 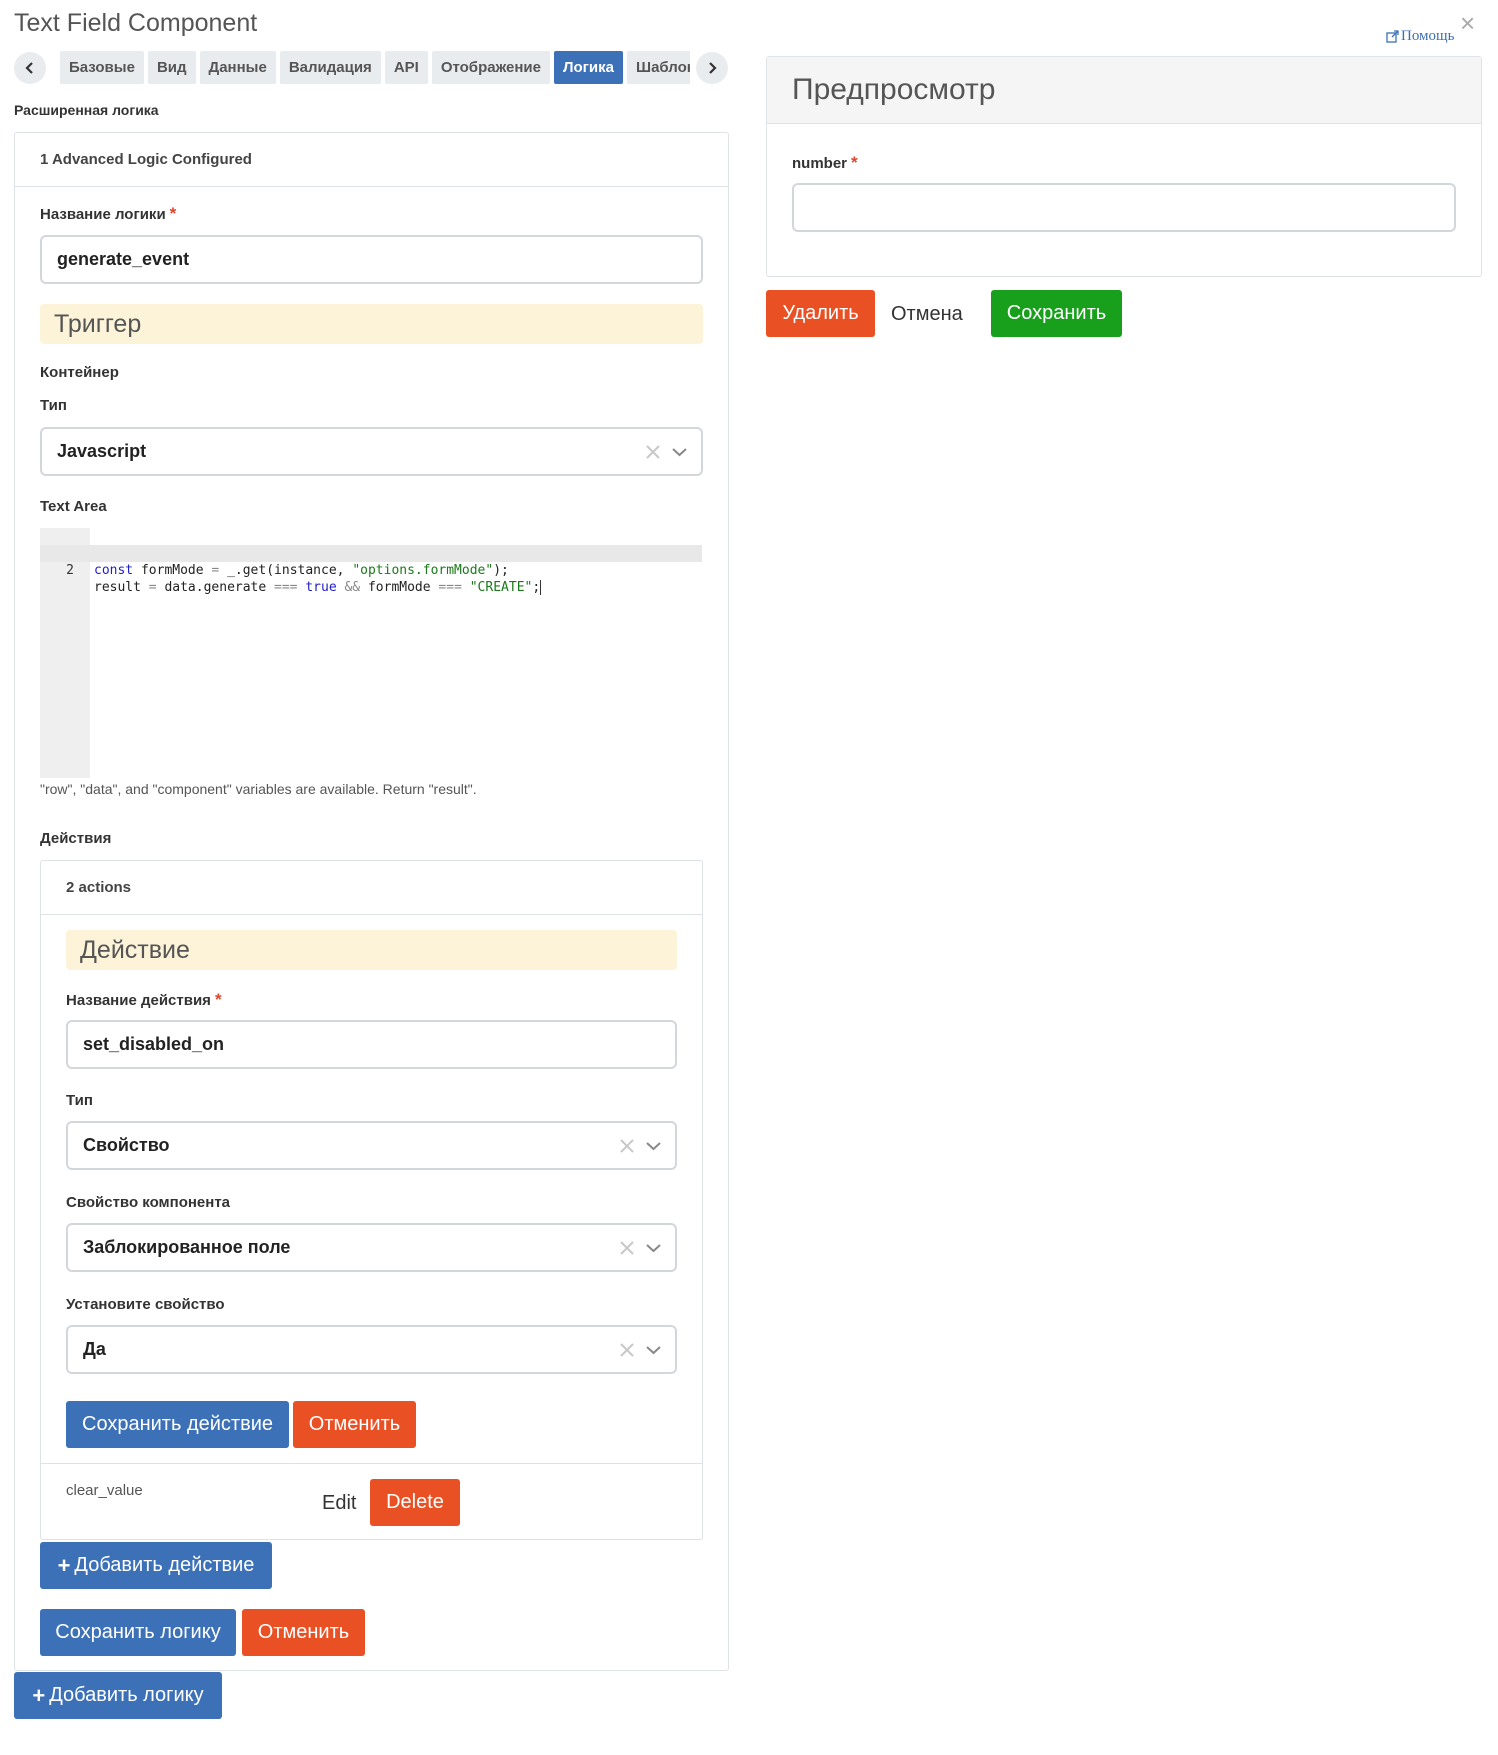 I want to click on set-property-value: Да, so click(x=94, y=1349).